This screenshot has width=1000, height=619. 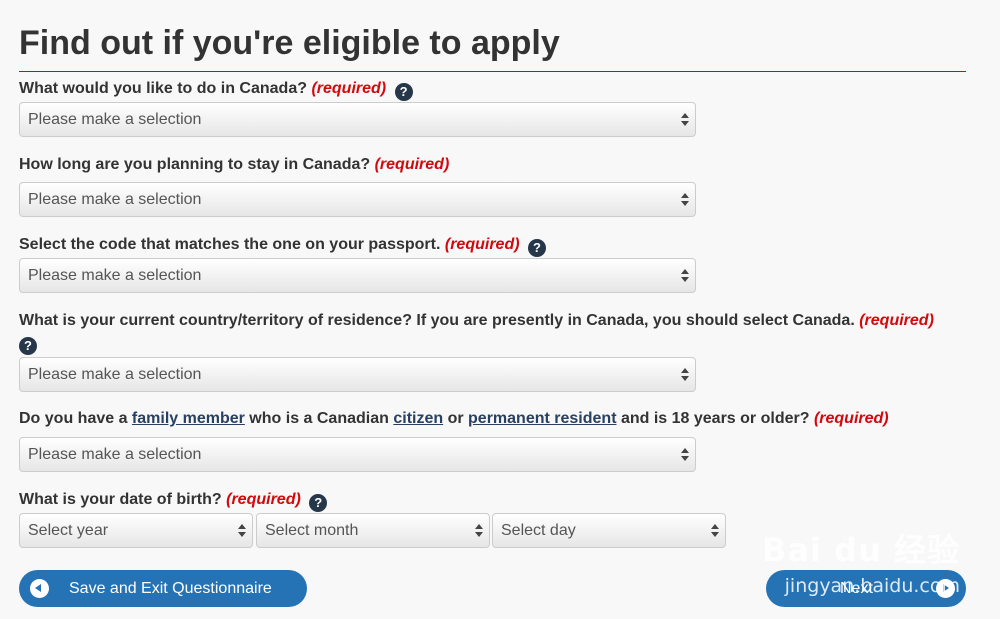 What do you see at coordinates (542, 418) in the screenshot?
I see `permanent-resident-link: permanent resident` at bounding box center [542, 418].